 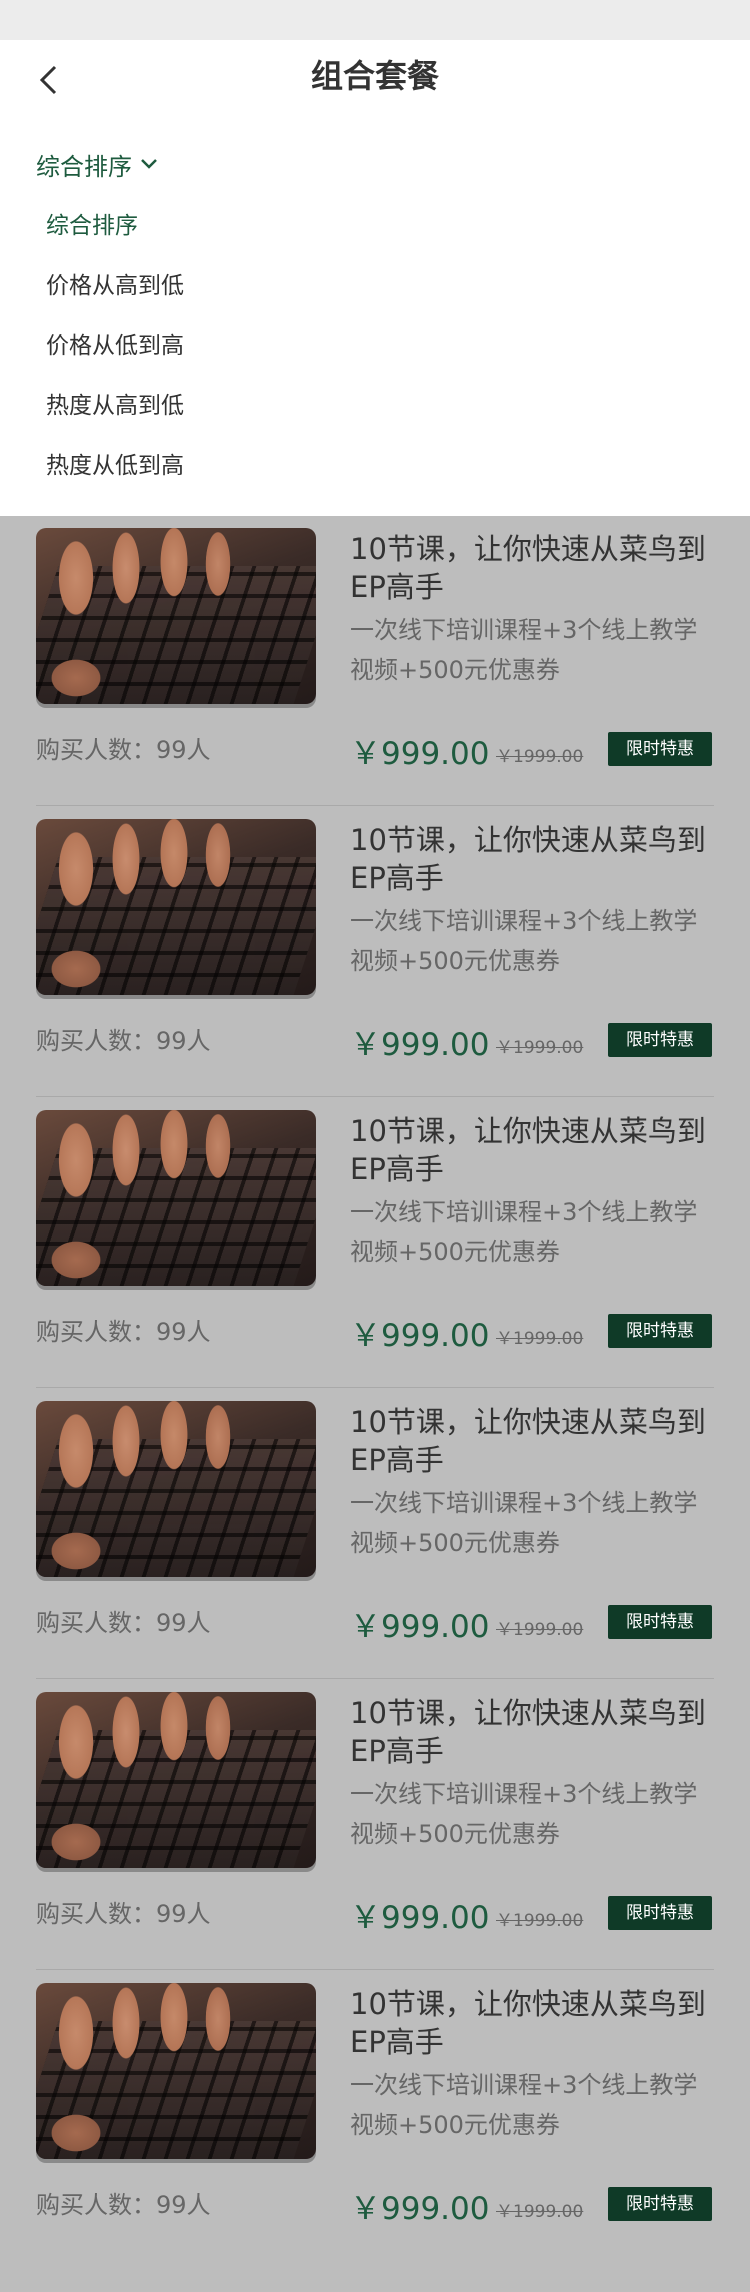 I want to click on sort-option-price-desc: 价格从高到低, so click(x=115, y=286).